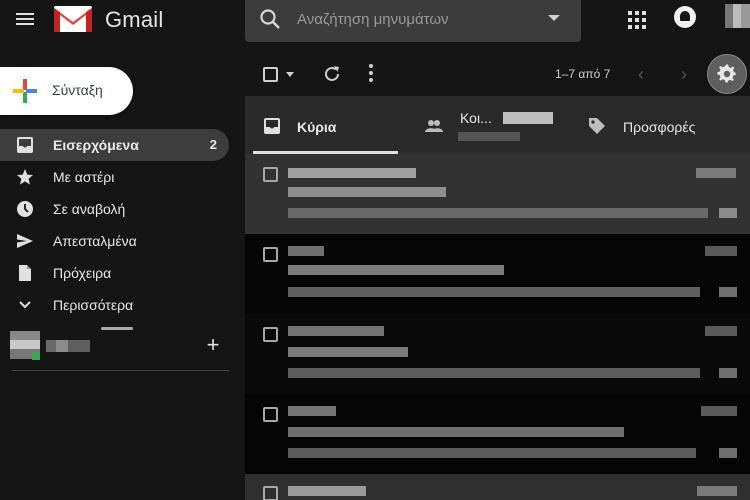 This screenshot has width=750, height=500. Describe the element at coordinates (96, 145) in the screenshot. I see `sidebar-item-label: Εισερχόμενα` at that location.